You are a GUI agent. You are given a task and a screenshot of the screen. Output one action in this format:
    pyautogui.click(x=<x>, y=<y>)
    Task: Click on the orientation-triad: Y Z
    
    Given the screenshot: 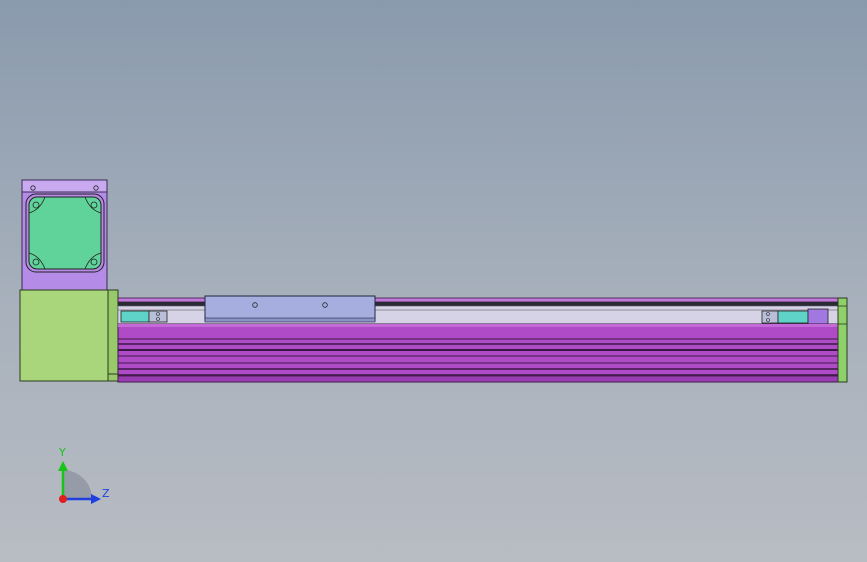 What is the action you would take?
    pyautogui.click(x=84, y=475)
    